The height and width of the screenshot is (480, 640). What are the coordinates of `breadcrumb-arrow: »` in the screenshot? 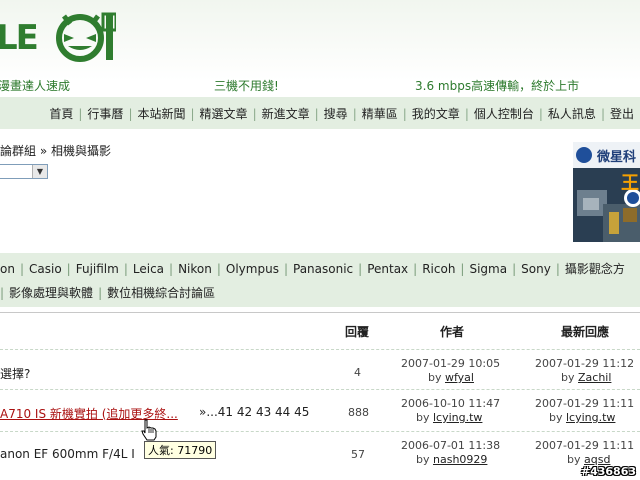 It's located at (43, 151).